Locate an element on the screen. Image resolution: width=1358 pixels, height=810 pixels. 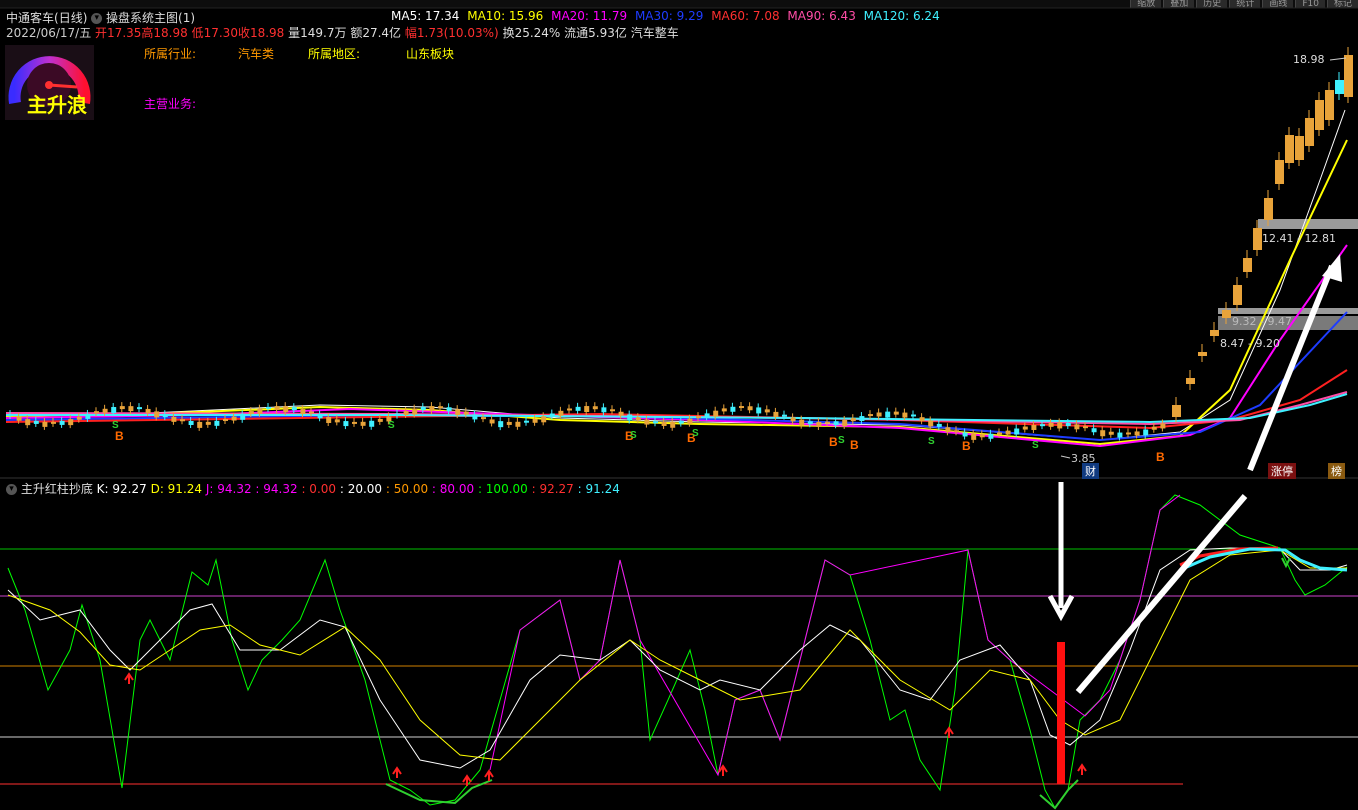
ranking-badge: 榜 is located at coordinates (1336, 471).